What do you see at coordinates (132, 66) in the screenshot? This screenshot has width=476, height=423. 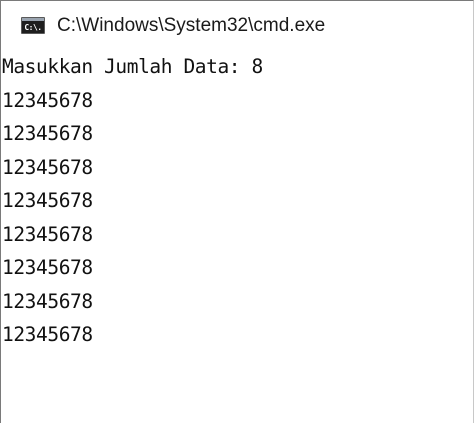 I see `prompt-line: Masukkan Jumlah Data: 8` at bounding box center [132, 66].